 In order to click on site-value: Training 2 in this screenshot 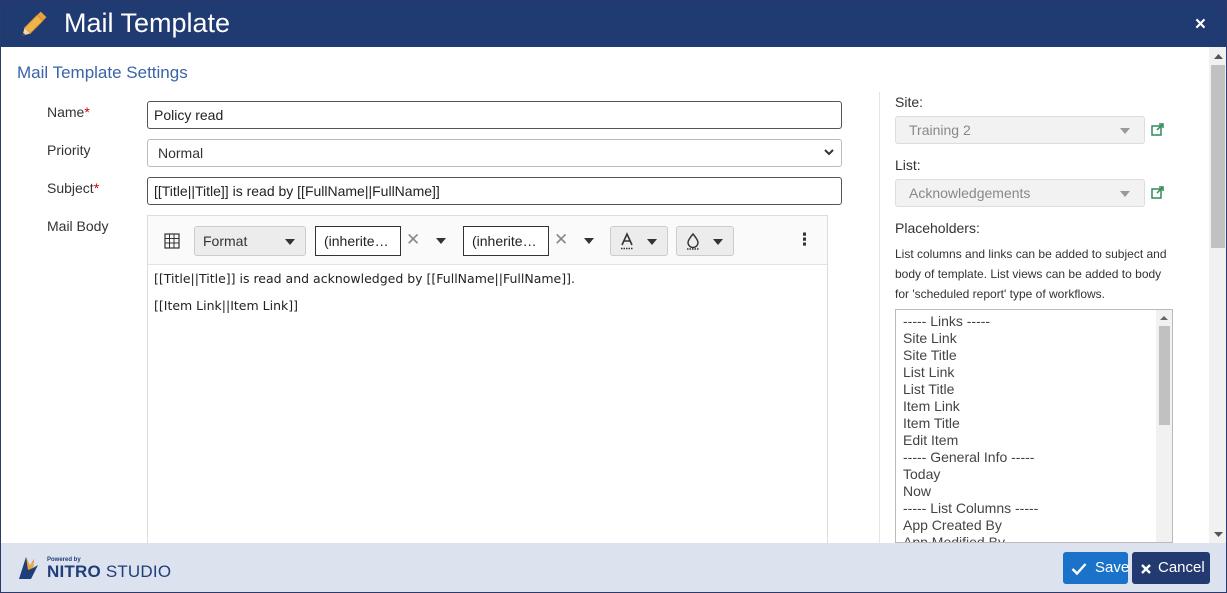, I will do `click(940, 130)`.